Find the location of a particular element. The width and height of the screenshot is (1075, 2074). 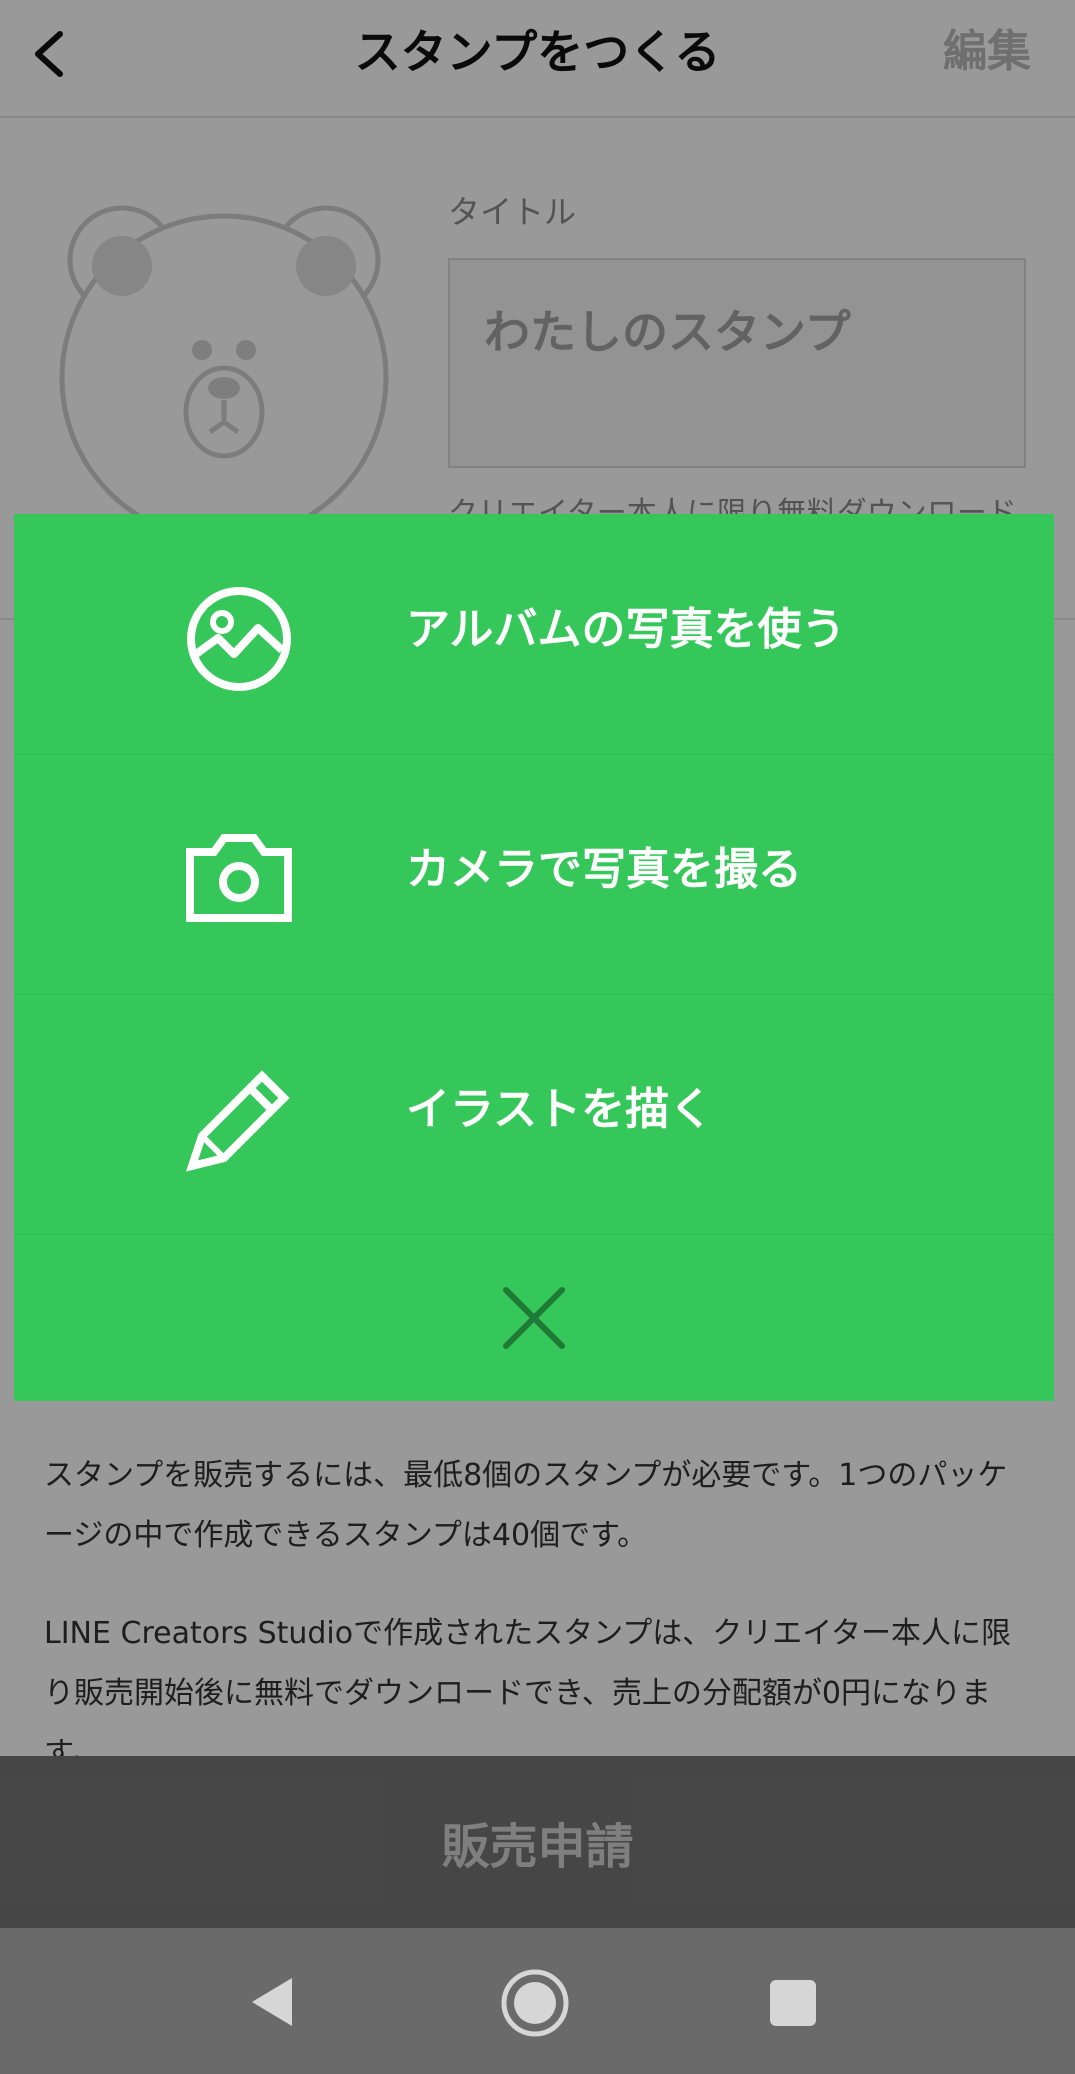

close-sheet-button is located at coordinates (534, 1317).